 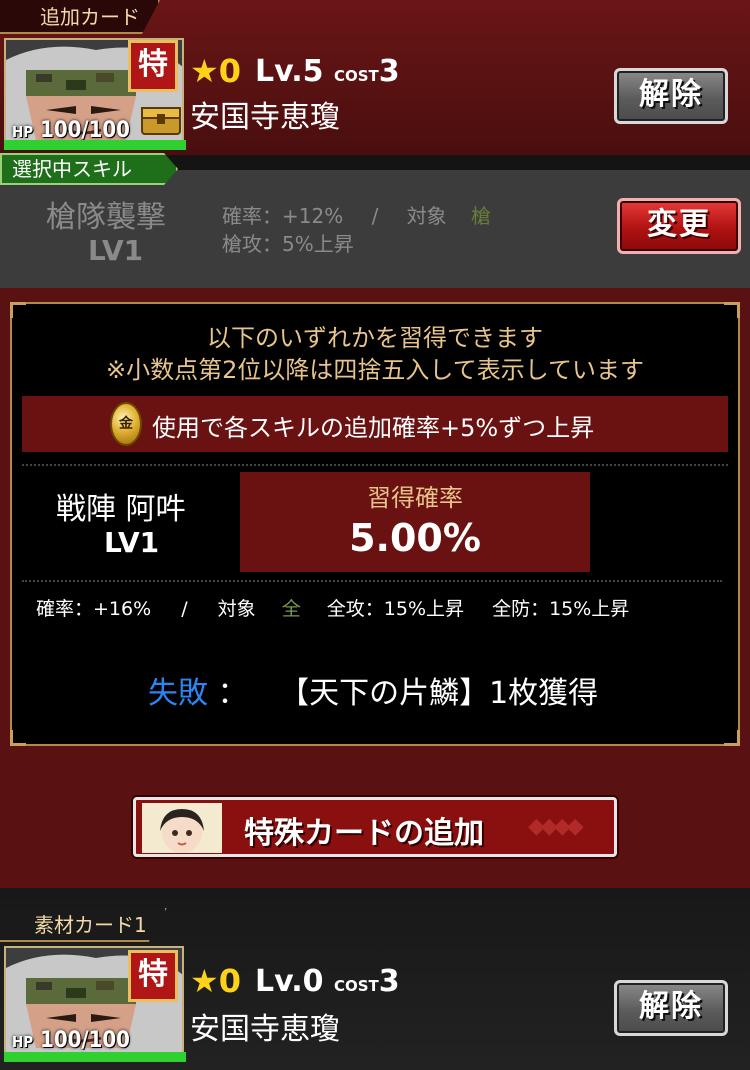 I want to click on fail-text: 【天下の片鱗】1枚獲得, so click(x=439, y=693).